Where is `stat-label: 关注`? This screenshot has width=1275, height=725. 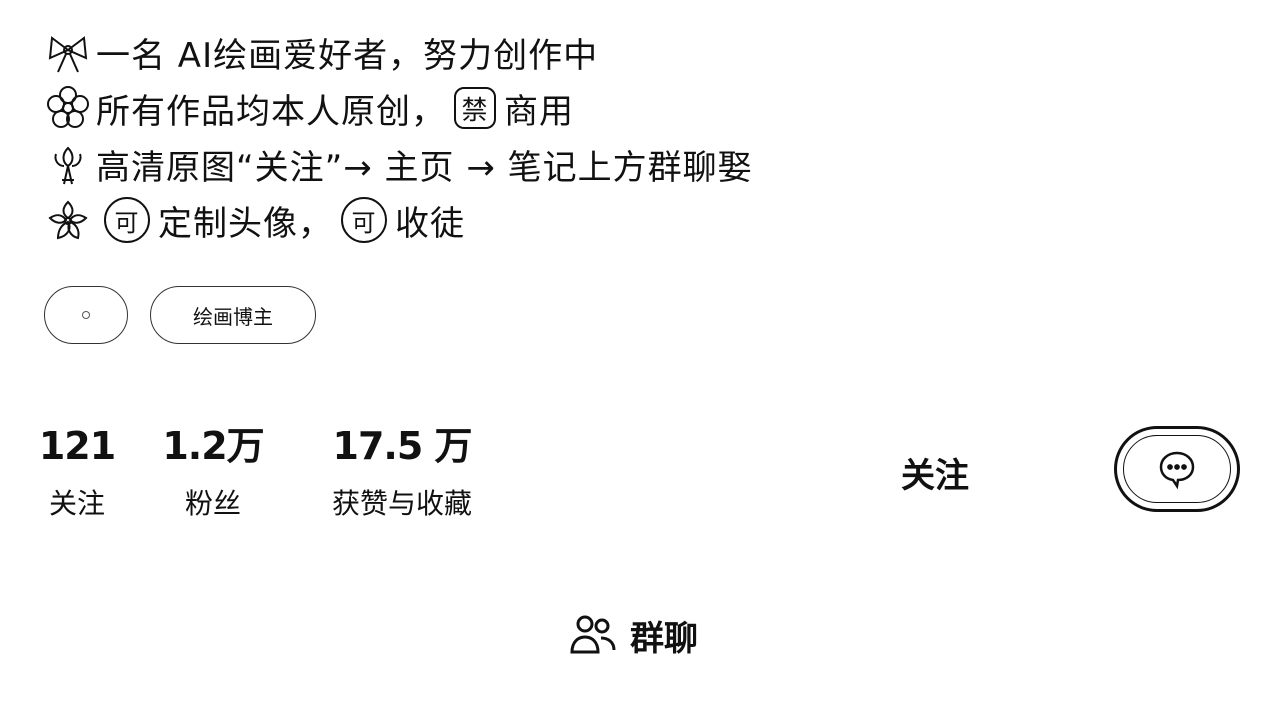 stat-label: 关注 is located at coordinates (76, 503).